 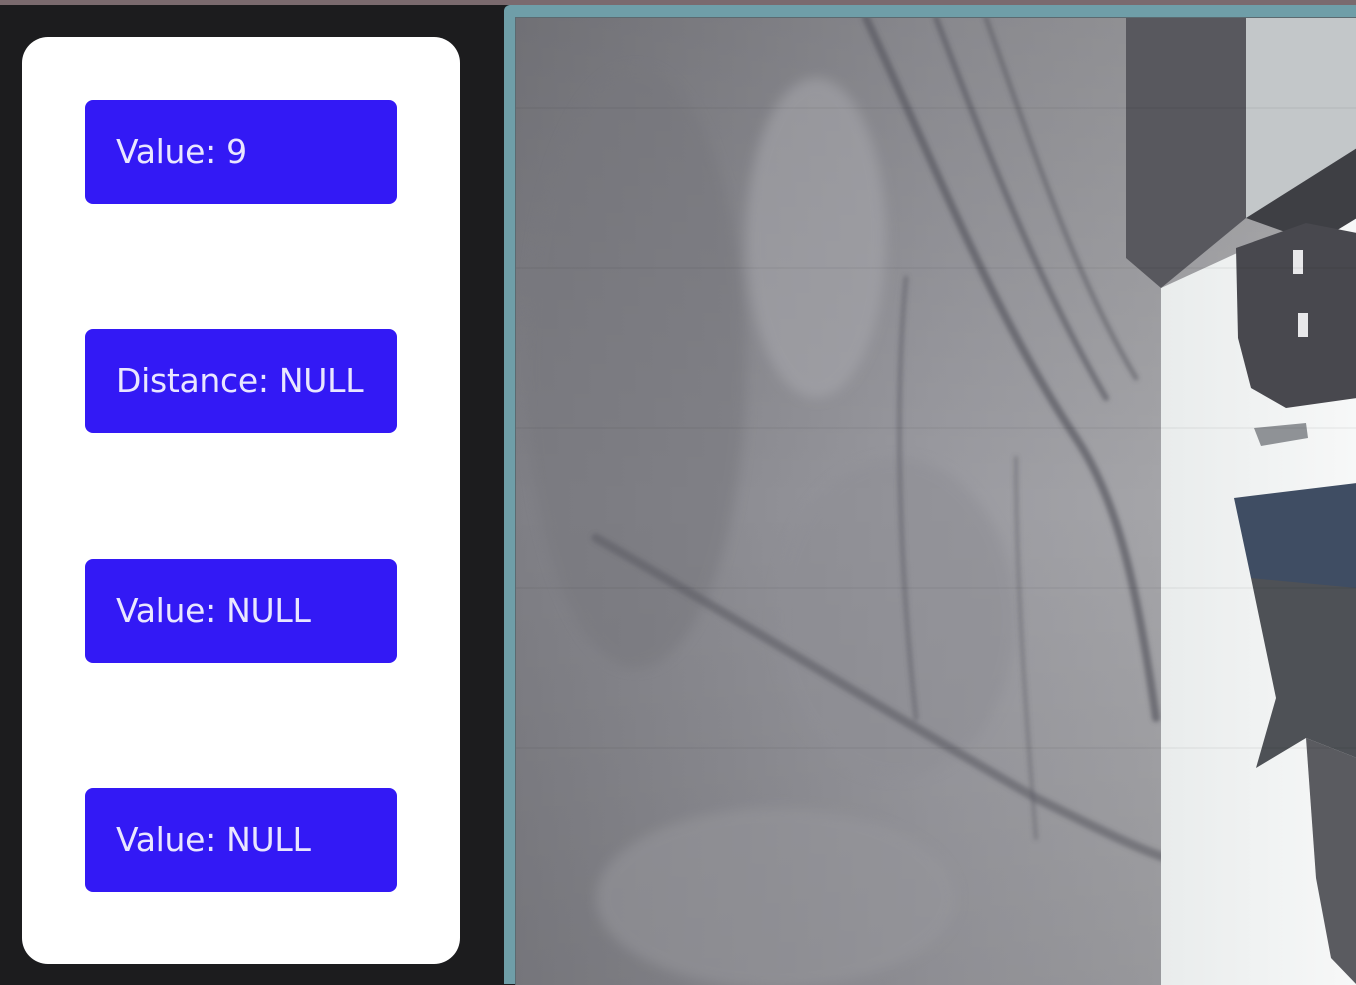 I want to click on value-readout-2: Value: NULL, so click(x=241, y=611).